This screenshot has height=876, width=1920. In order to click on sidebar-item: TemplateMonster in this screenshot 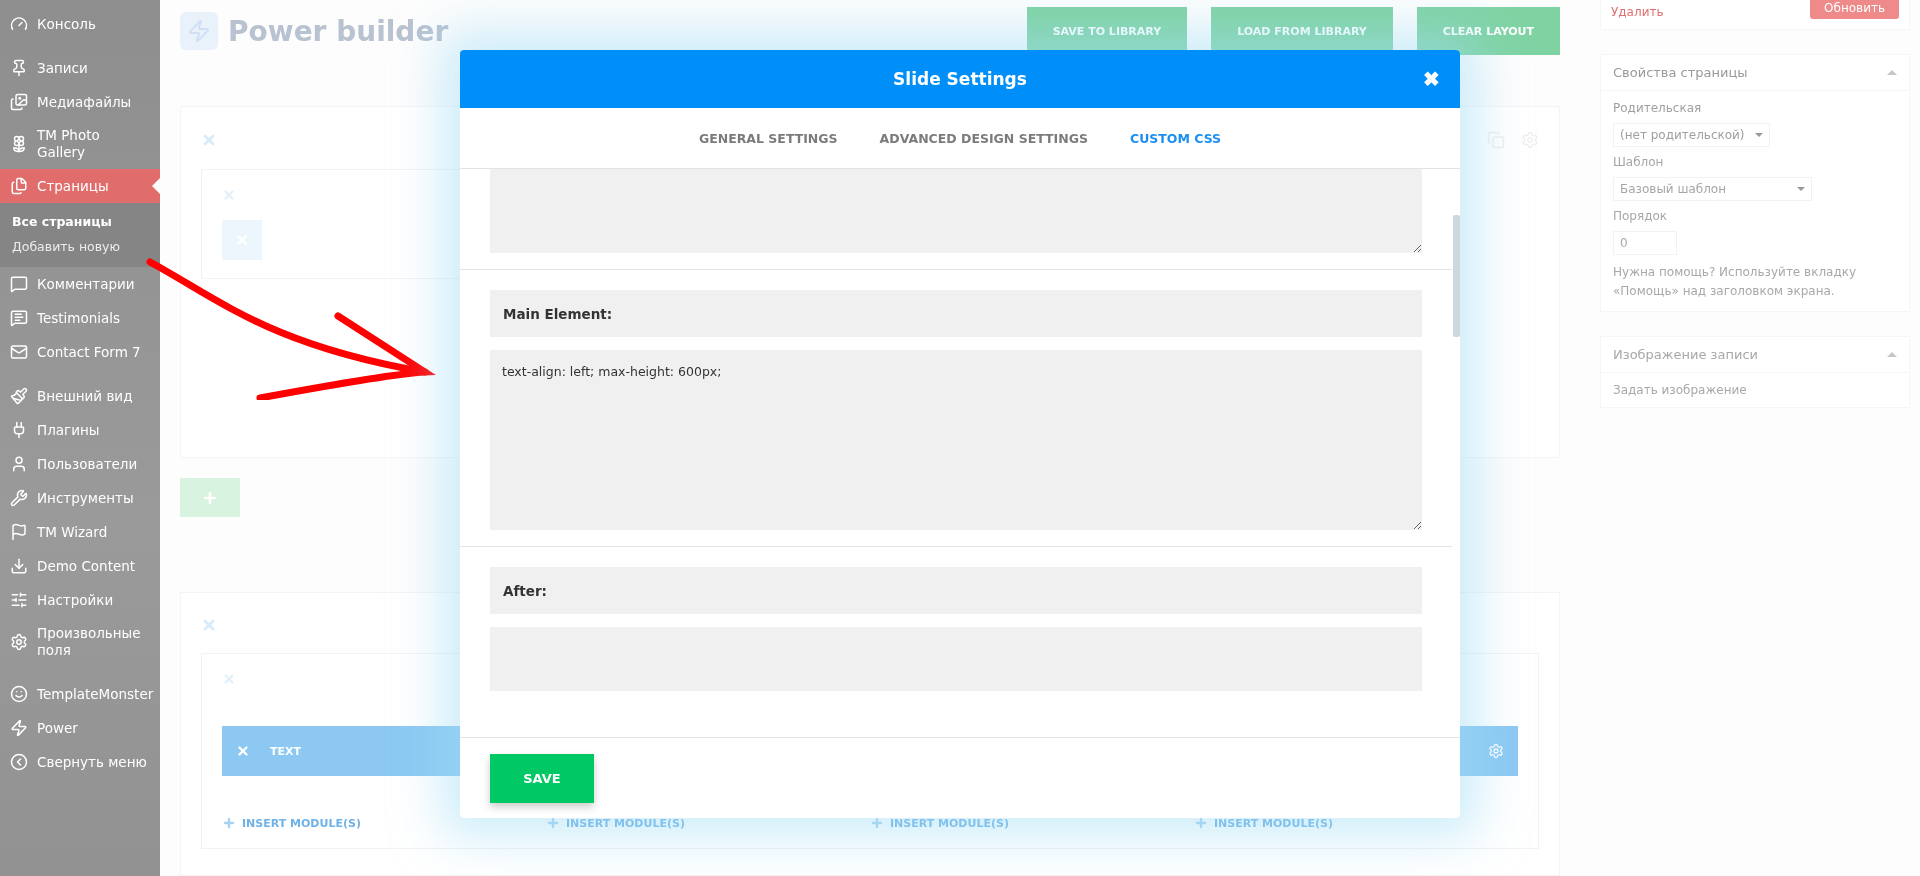, I will do `click(80, 694)`.